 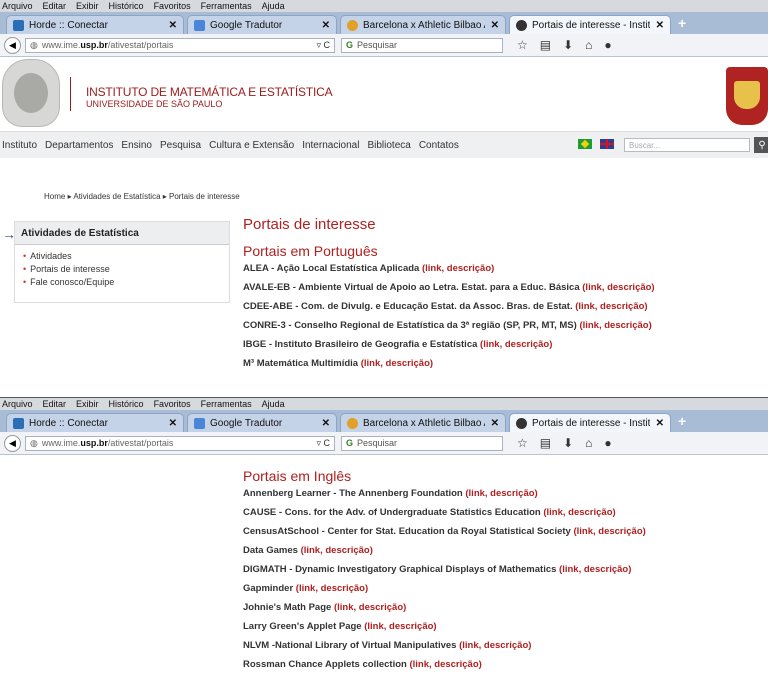 What do you see at coordinates (310, 251) in the screenshot?
I see `section-title-pt: Portais em Português` at bounding box center [310, 251].